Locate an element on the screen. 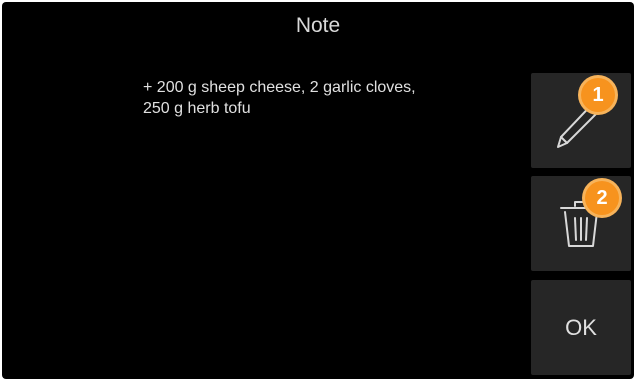  ok-button-label: OK is located at coordinates (581, 327).